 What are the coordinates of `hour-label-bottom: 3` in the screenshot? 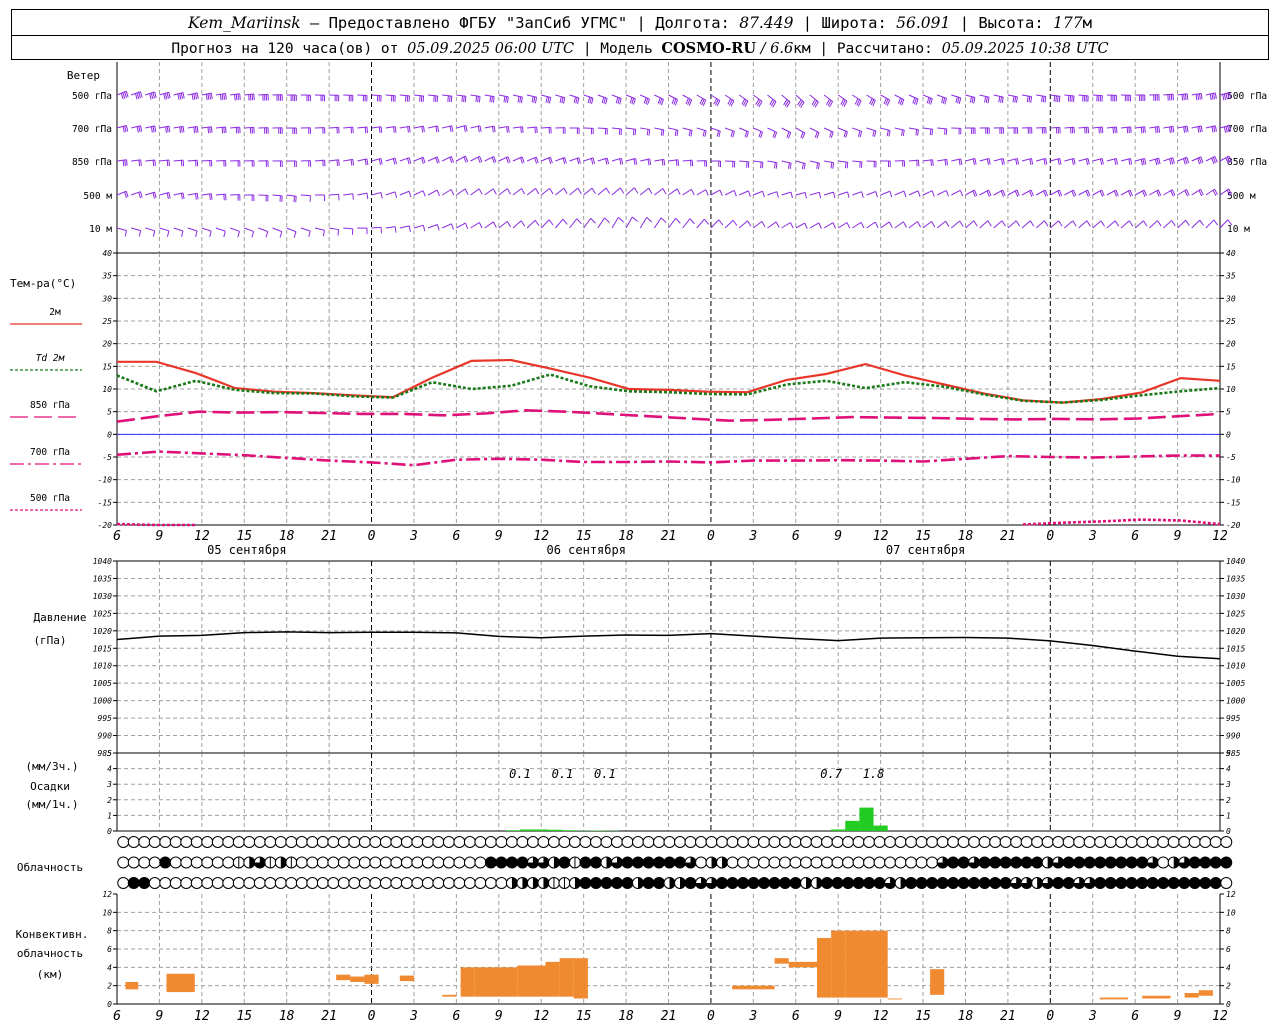 It's located at (1092, 1016).